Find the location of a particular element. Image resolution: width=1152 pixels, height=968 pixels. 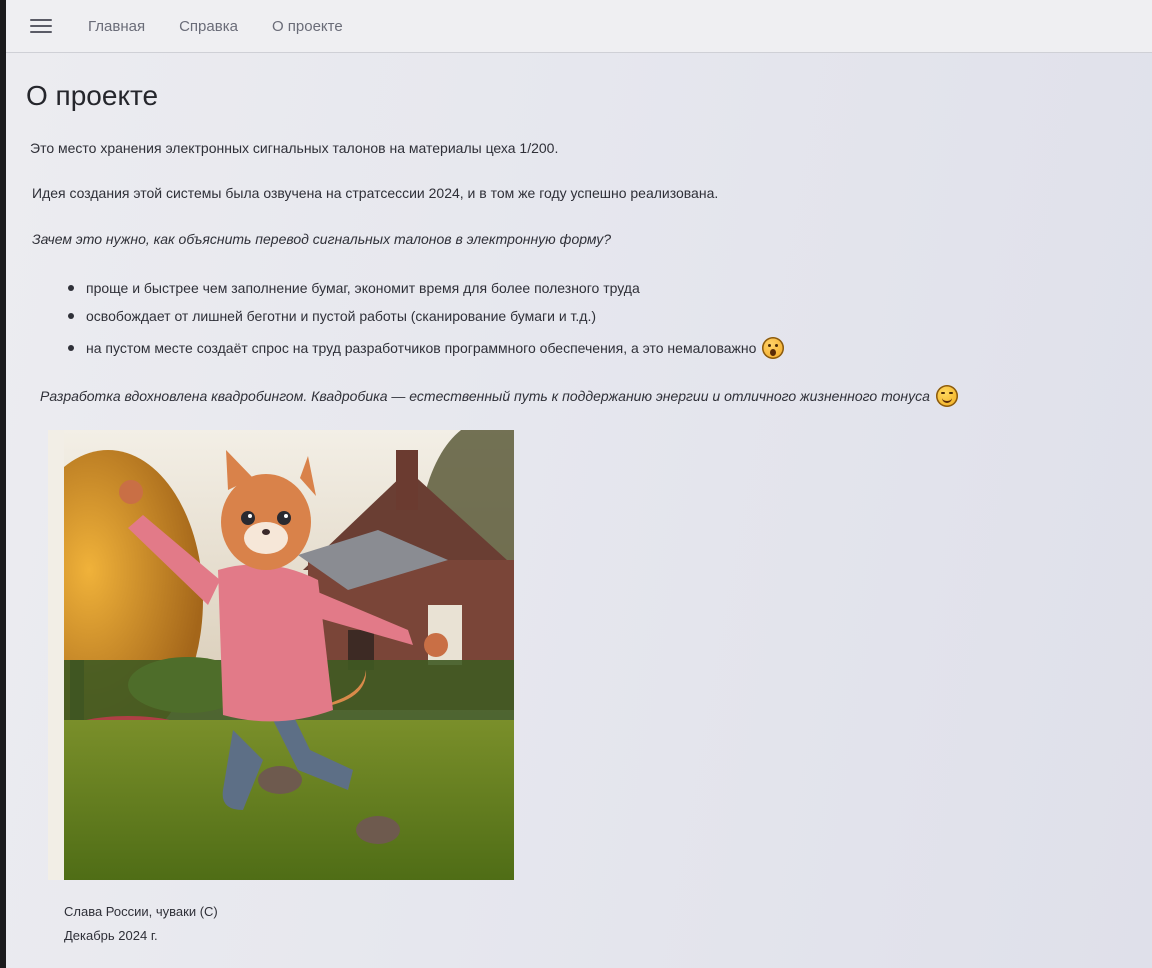

winking-face-icon is located at coordinates (946, 396).